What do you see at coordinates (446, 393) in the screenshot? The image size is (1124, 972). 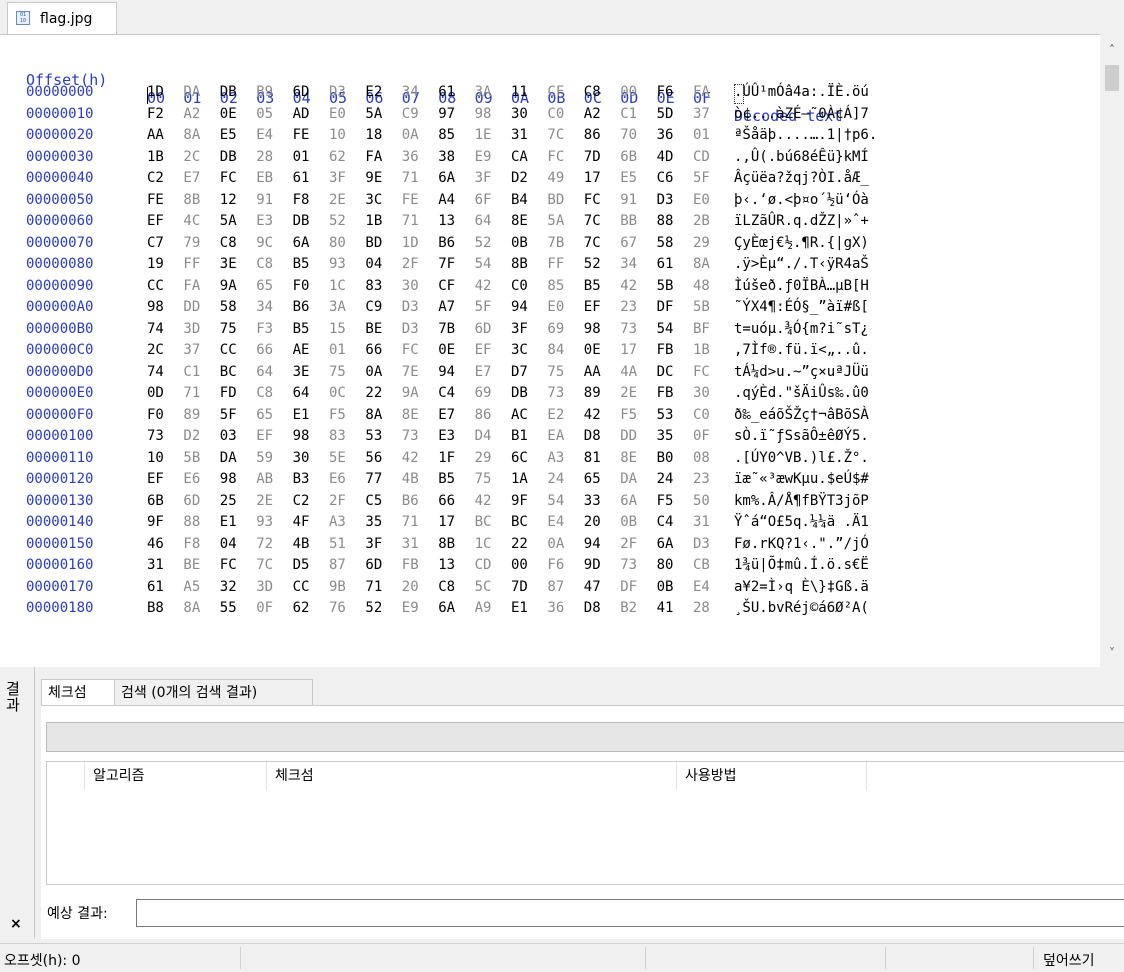 I see `hex-byte: C4` at bounding box center [446, 393].